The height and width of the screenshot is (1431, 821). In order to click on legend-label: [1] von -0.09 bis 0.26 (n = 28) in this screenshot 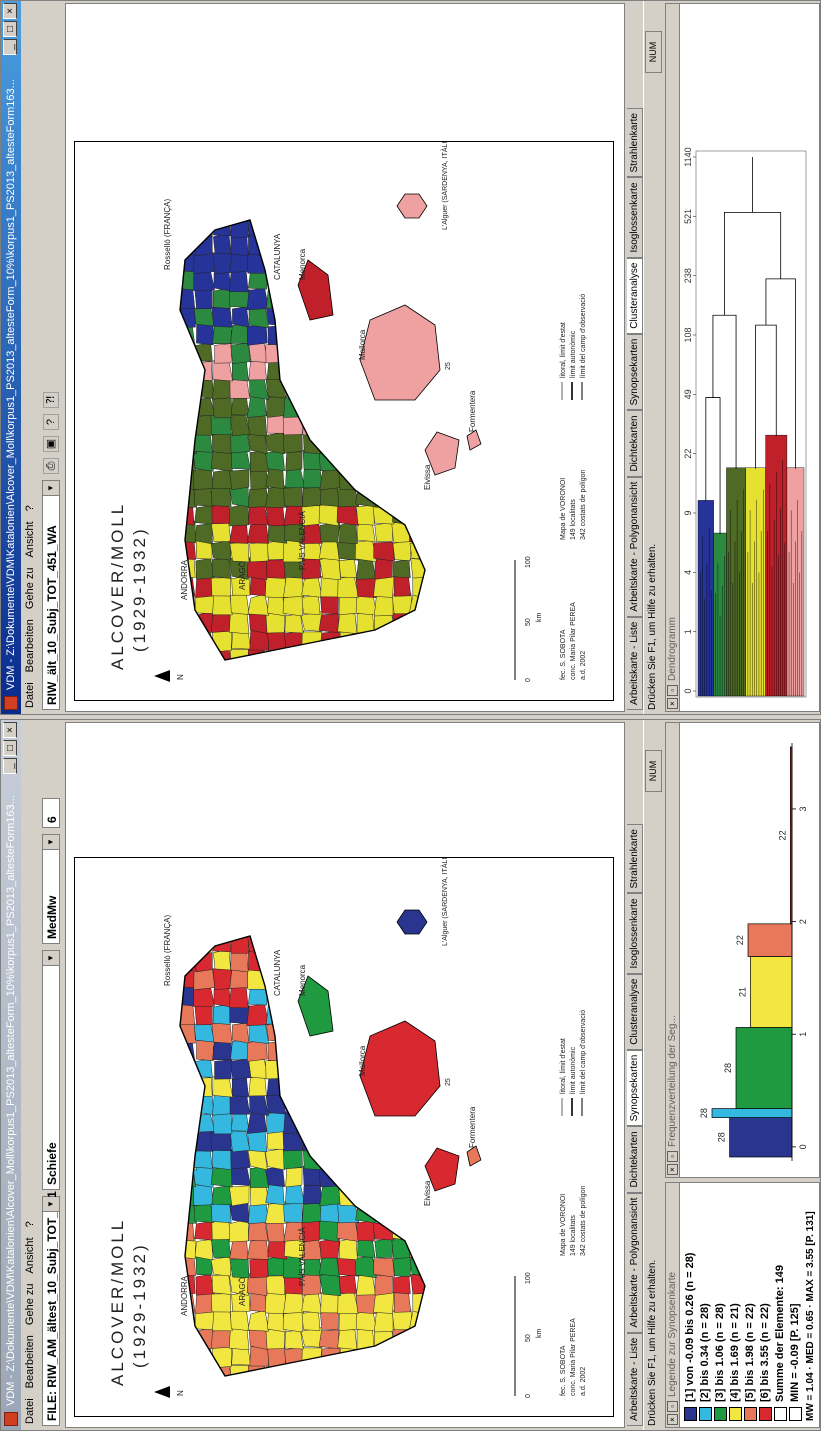, I will do `click(690, 1327)`.